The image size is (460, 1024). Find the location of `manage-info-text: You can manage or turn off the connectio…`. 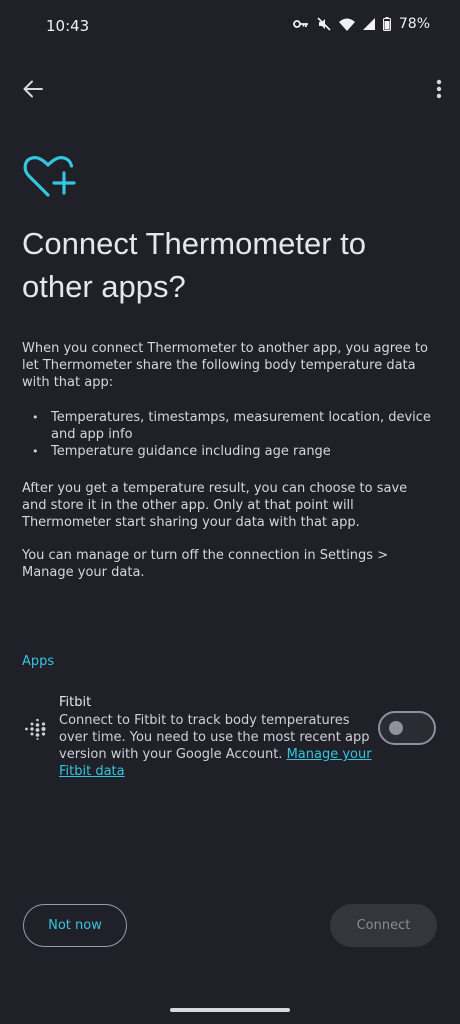

manage-info-text: You can manage or turn off the connectio… is located at coordinates (205, 564).